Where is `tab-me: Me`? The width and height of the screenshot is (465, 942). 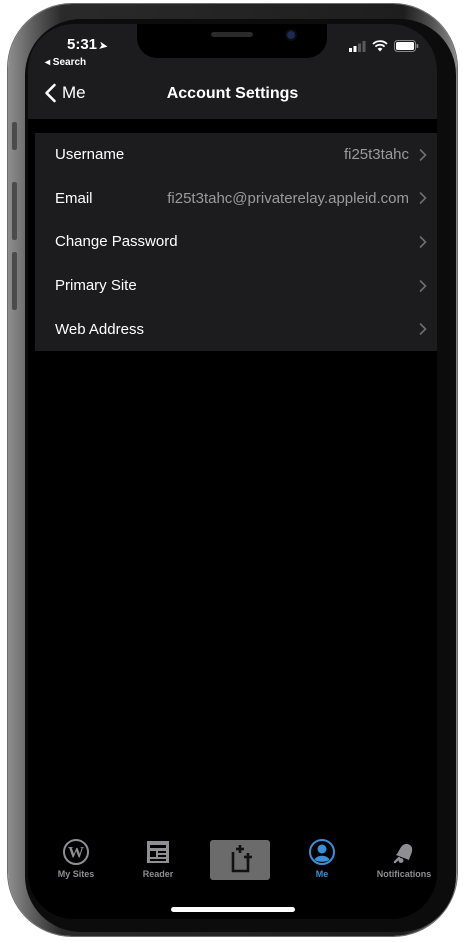 tab-me: Me is located at coordinates (322, 858).